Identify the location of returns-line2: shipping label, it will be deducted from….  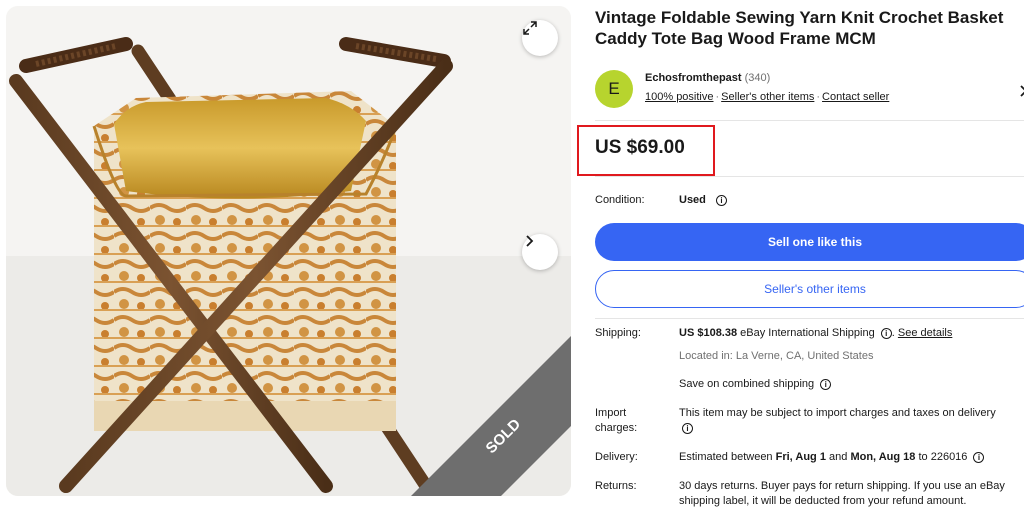
(823, 501).